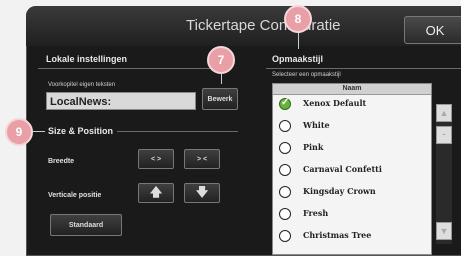 This screenshot has width=461, height=256. What do you see at coordinates (352, 149) in the screenshot?
I see `list-item: Pink` at bounding box center [352, 149].